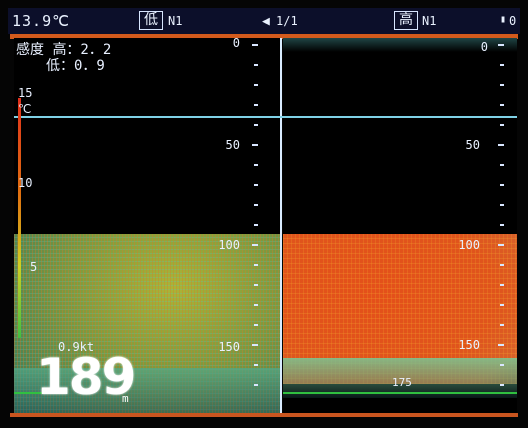 Image resolution: width=528 pixels, height=428 pixels. What do you see at coordinates (264, 415) in the screenshot?
I see `bottom-marker-line` at bounding box center [264, 415].